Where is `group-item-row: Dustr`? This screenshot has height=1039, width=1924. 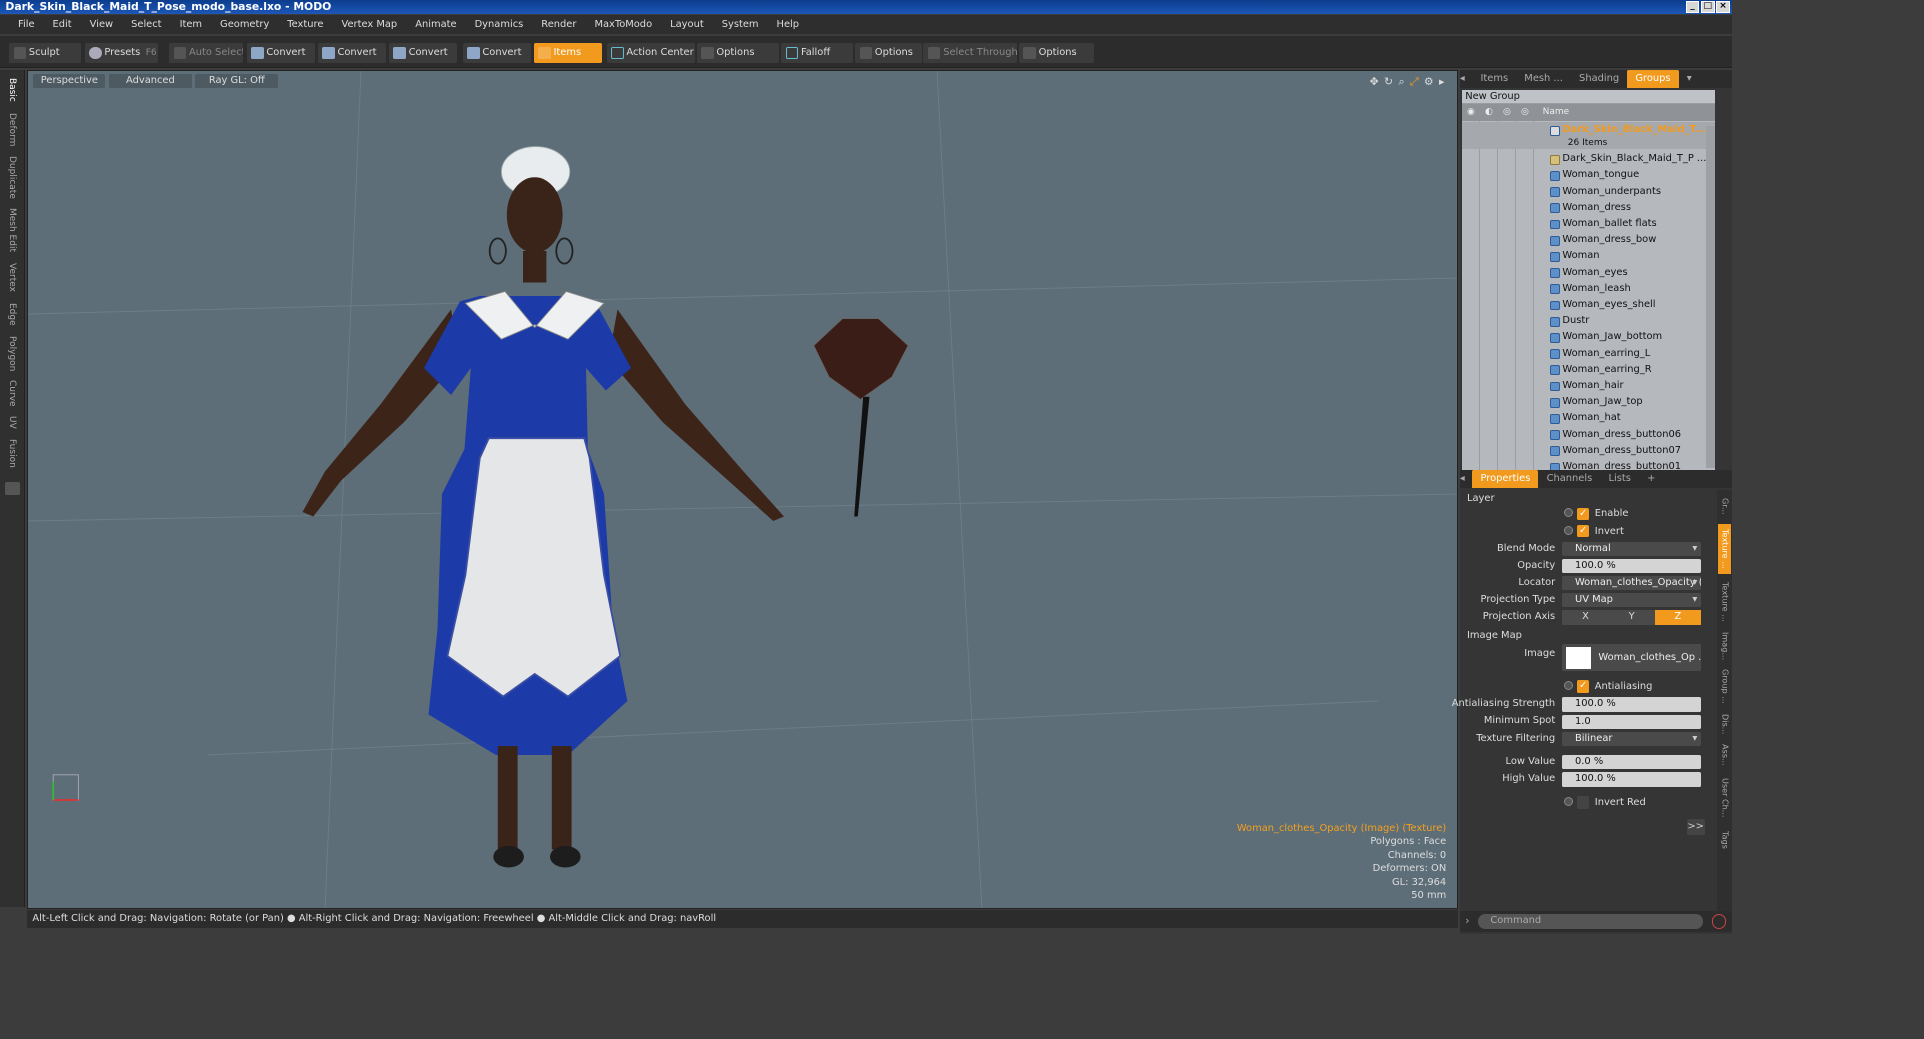 group-item-row: Dustr is located at coordinates (1589, 321).